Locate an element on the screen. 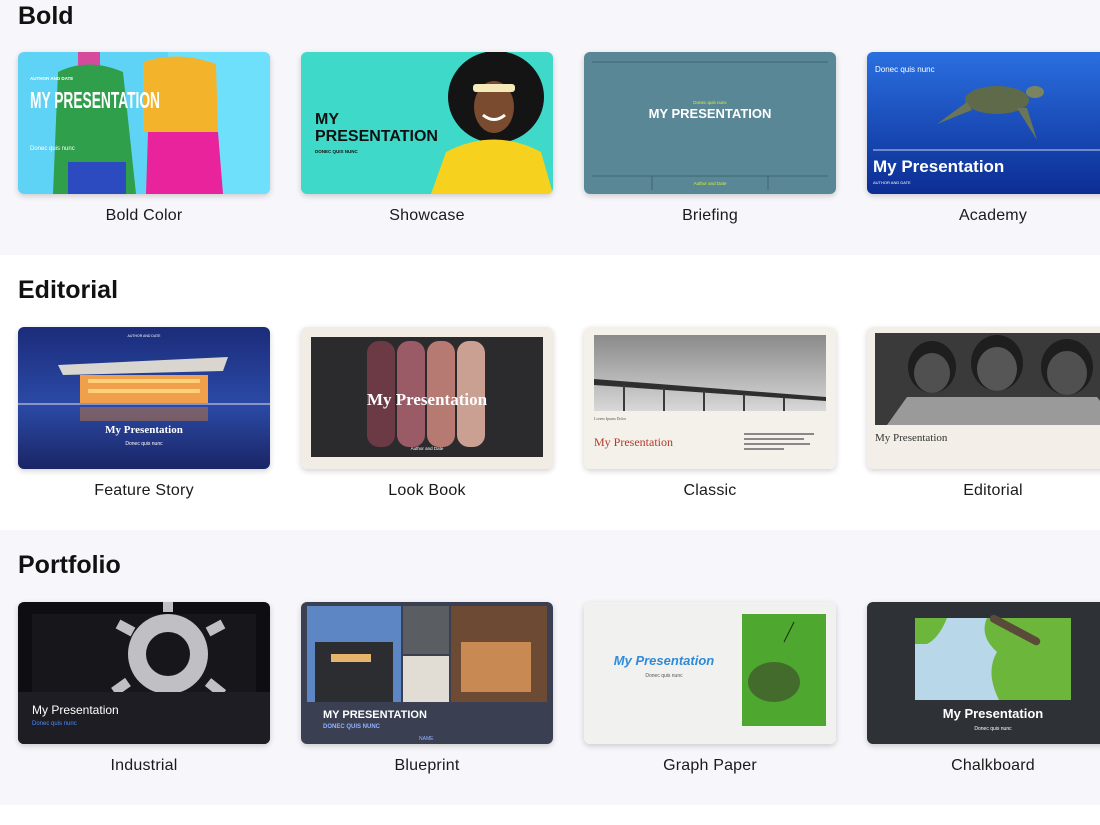 The height and width of the screenshot is (825, 1100). theme-thumbnail-industrial: My Presentation Donec quis nunc is located at coordinates (144, 673).